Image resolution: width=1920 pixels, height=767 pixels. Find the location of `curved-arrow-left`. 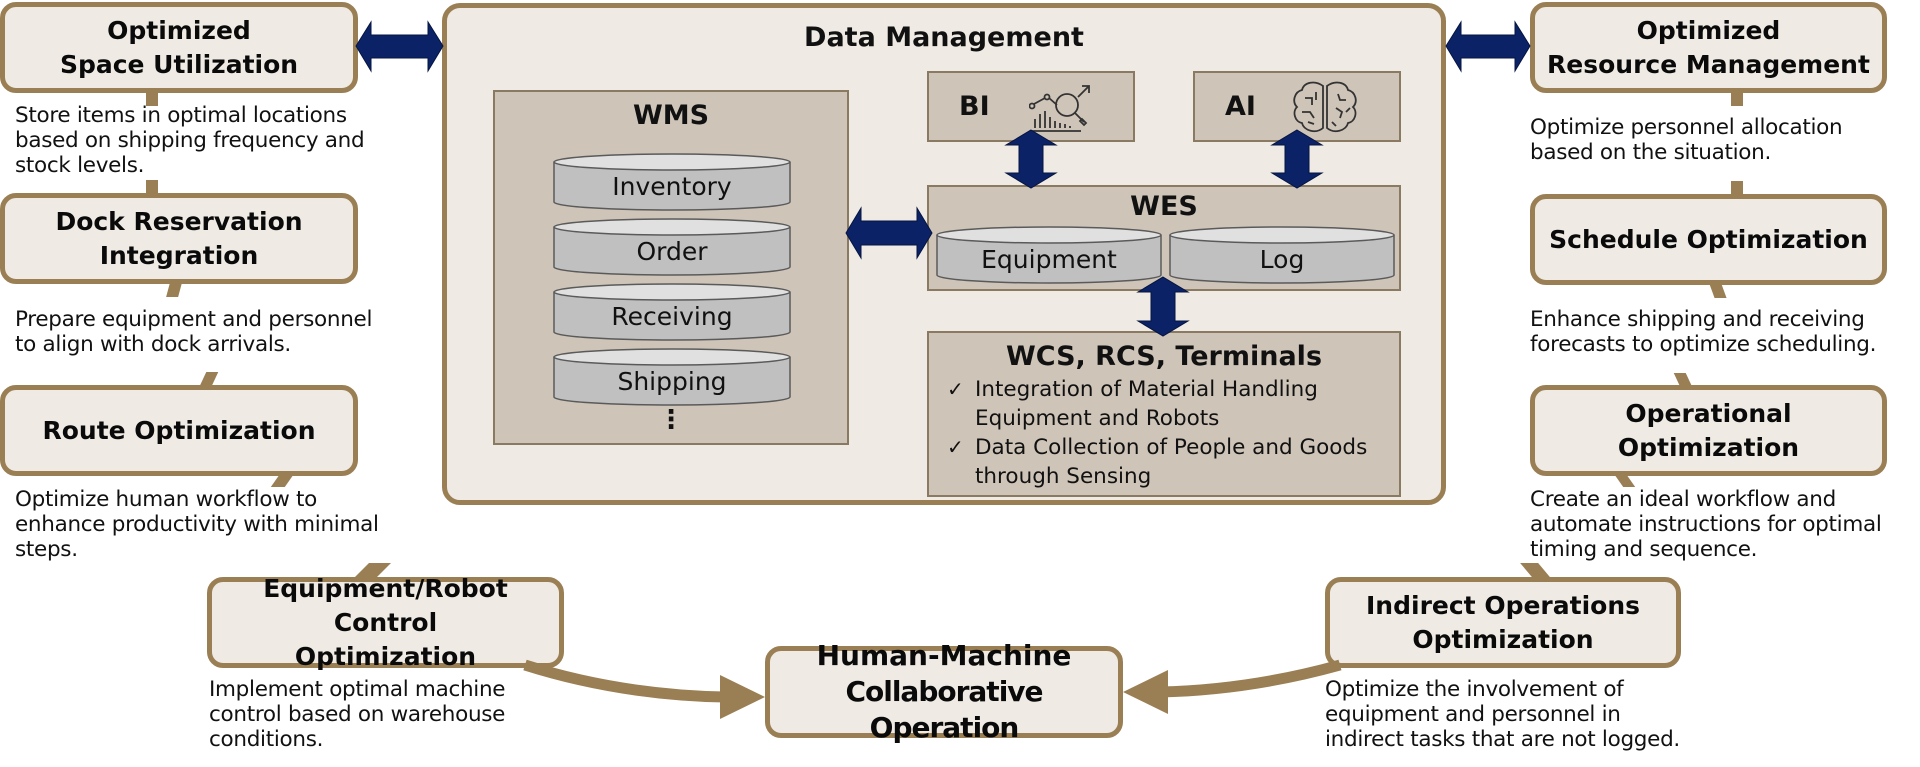

curved-arrow-left is located at coordinates (624, 681).